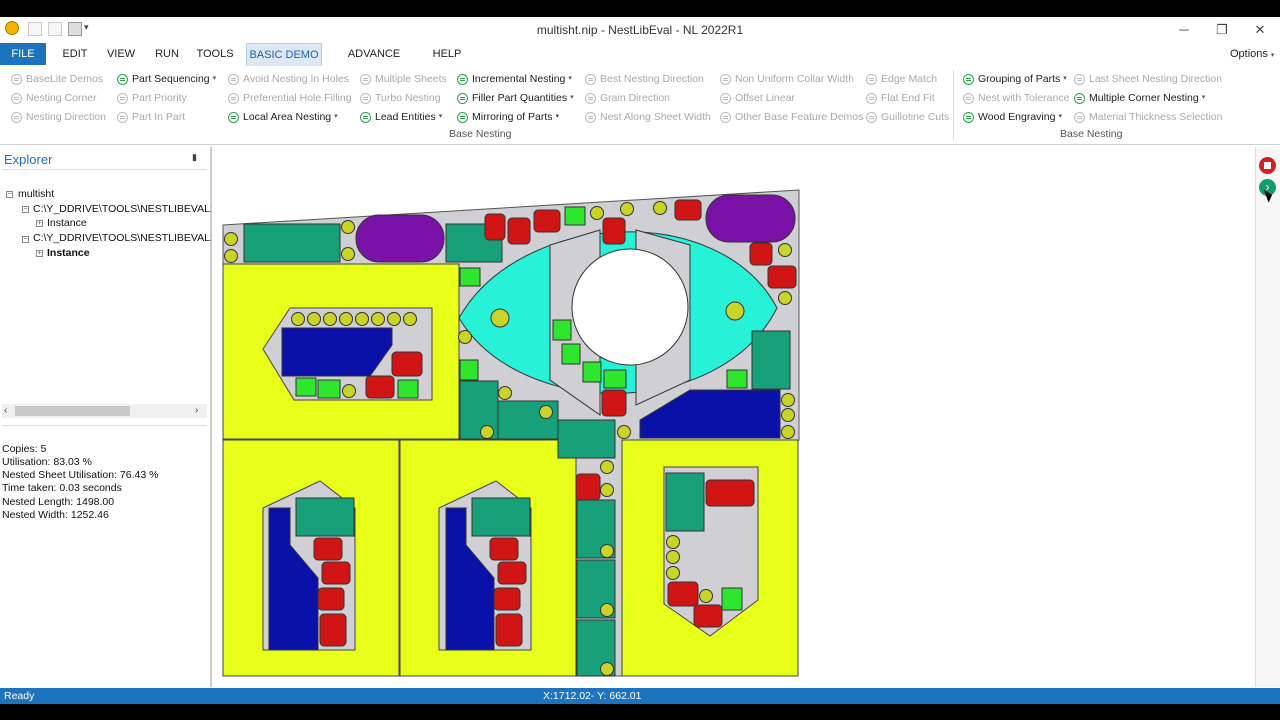 The height and width of the screenshot is (720, 1280). I want to click on scroll-left-icon: ‹, so click(5, 410).